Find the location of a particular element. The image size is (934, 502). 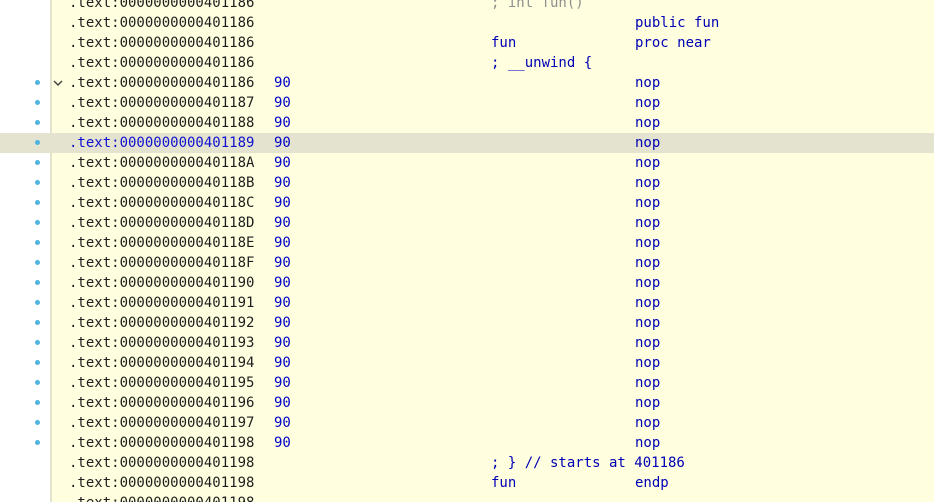

listing-row: .text:000000000040118D 90 nop is located at coordinates (467, 223).